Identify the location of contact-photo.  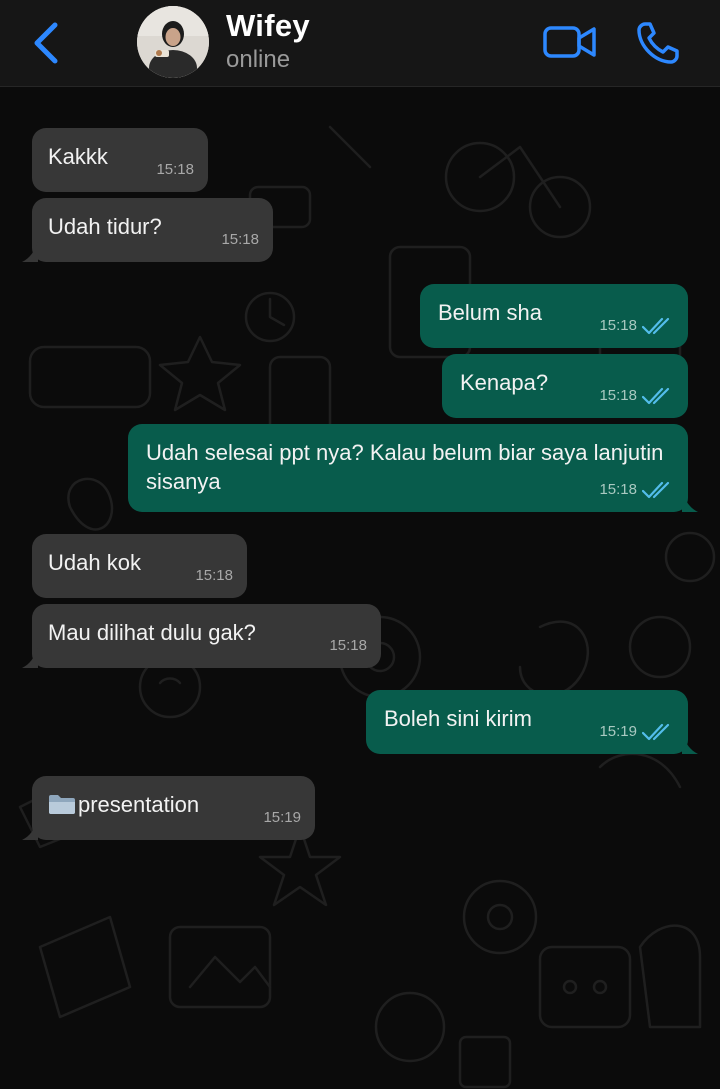
(173, 42).